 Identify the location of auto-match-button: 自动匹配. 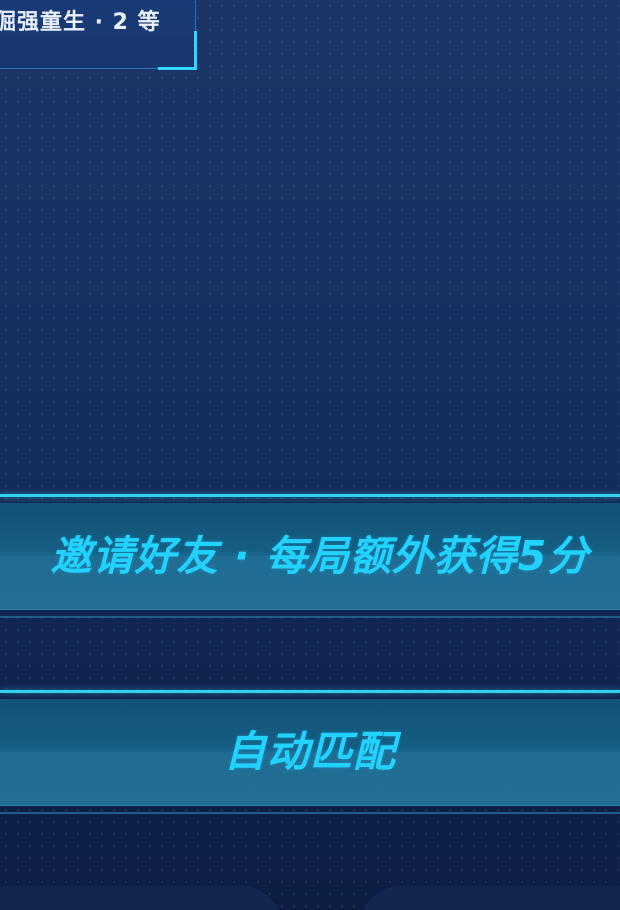
(310, 754).